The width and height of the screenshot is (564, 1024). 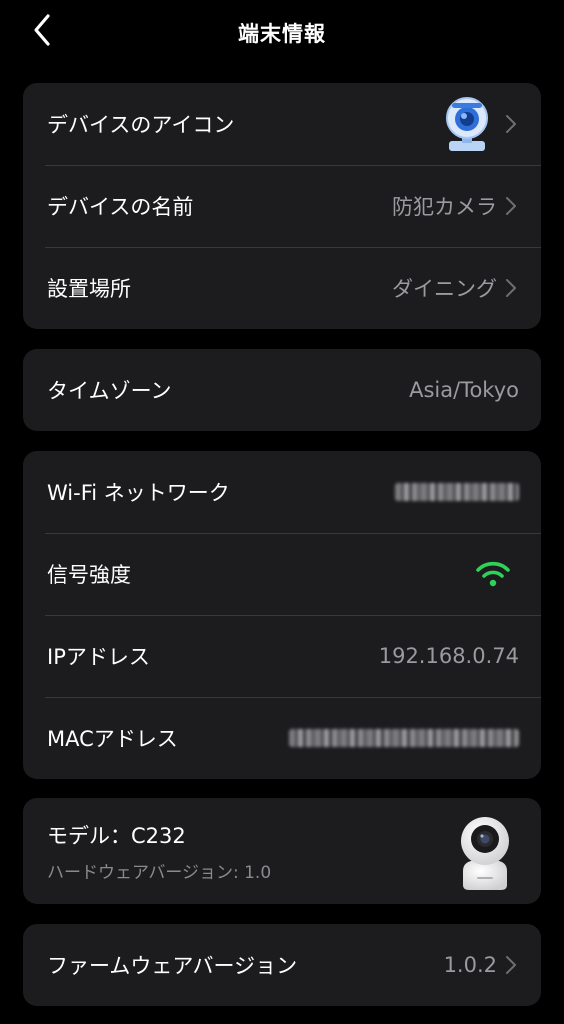 I want to click on timezone-row: タイムゾーン Asia/Tokyo, so click(x=282, y=390).